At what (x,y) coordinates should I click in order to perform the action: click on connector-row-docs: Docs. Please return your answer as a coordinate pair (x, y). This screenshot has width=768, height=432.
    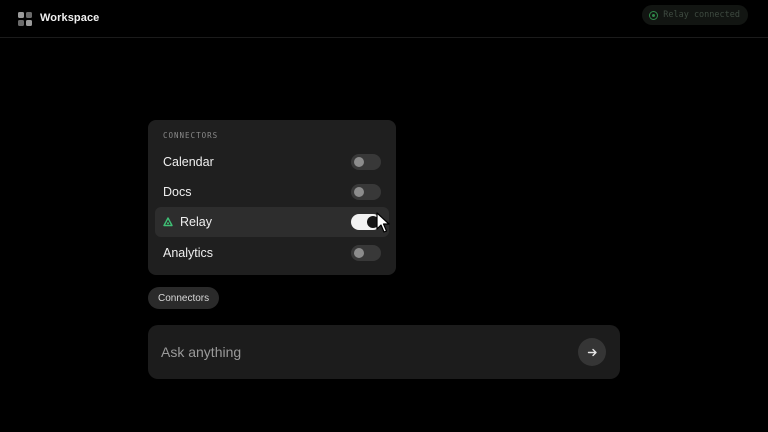
    Looking at the image, I should click on (272, 192).